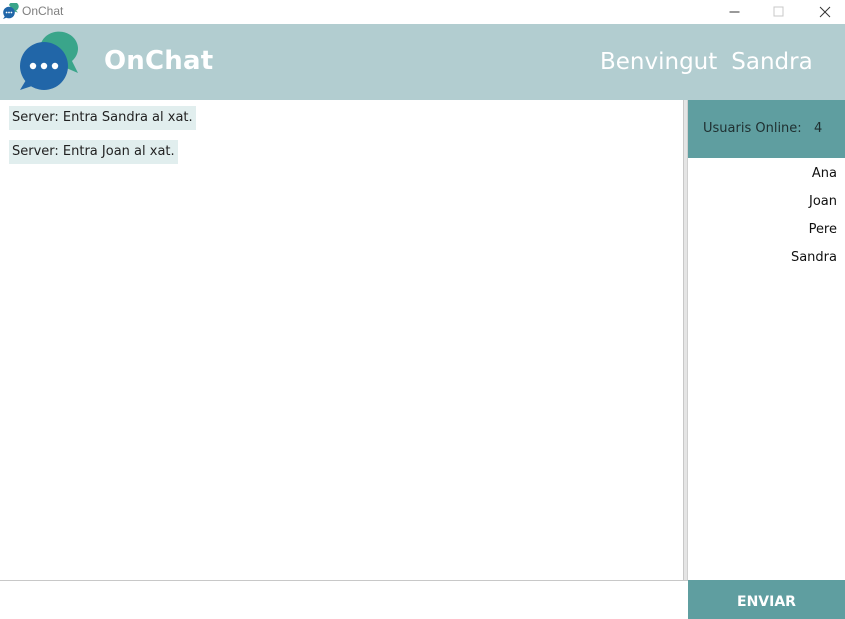 The height and width of the screenshot is (619, 845). I want to click on welcome-message: Benvingut Sandra, so click(706, 62).